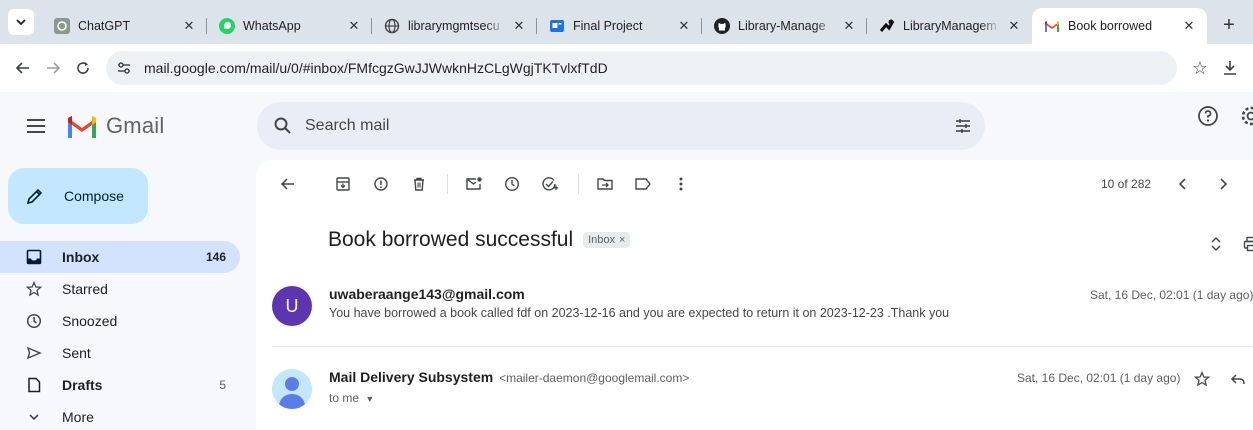 The height and width of the screenshot is (430, 1253). I want to click on add-task-icon, so click(550, 184).